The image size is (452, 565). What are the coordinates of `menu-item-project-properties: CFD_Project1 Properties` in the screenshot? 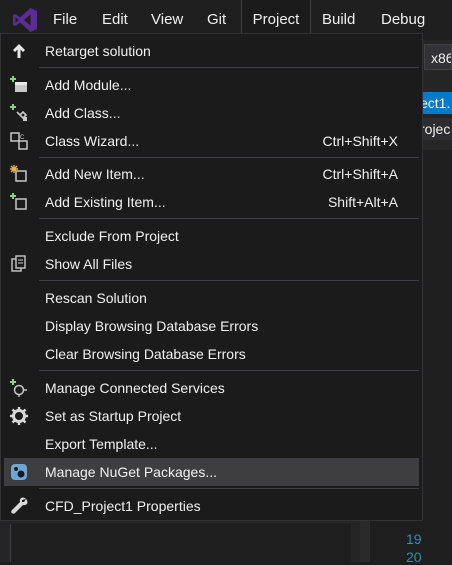 It's located at (211, 506).